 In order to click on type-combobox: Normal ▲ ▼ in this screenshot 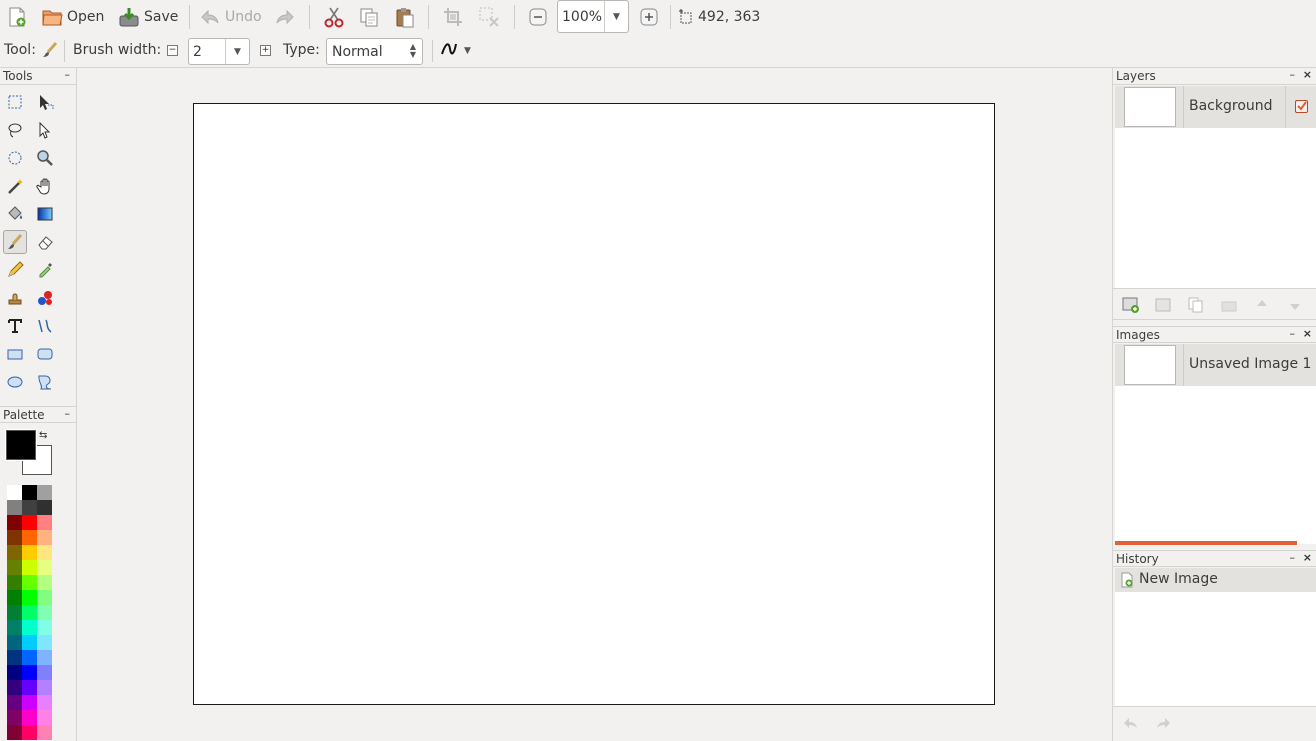, I will do `click(374, 51)`.